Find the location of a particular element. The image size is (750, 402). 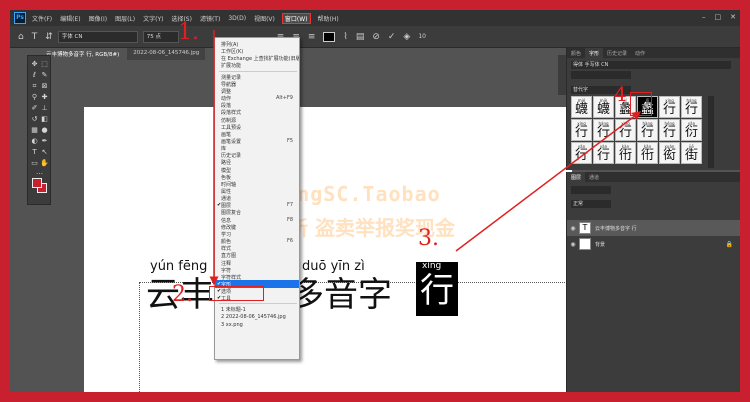

glyph-cell: hàng 行 is located at coordinates (647, 130).